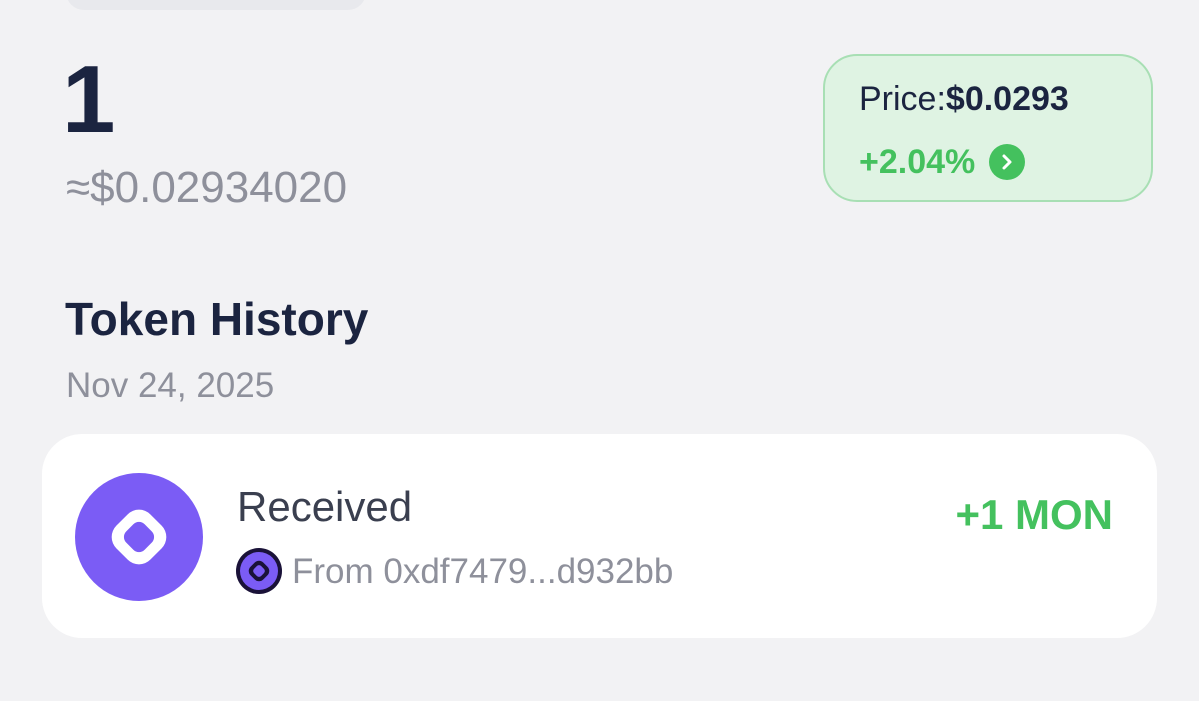  Describe the element at coordinates (1007, 99) in the screenshot. I see `price-value: $0.0293` at that location.